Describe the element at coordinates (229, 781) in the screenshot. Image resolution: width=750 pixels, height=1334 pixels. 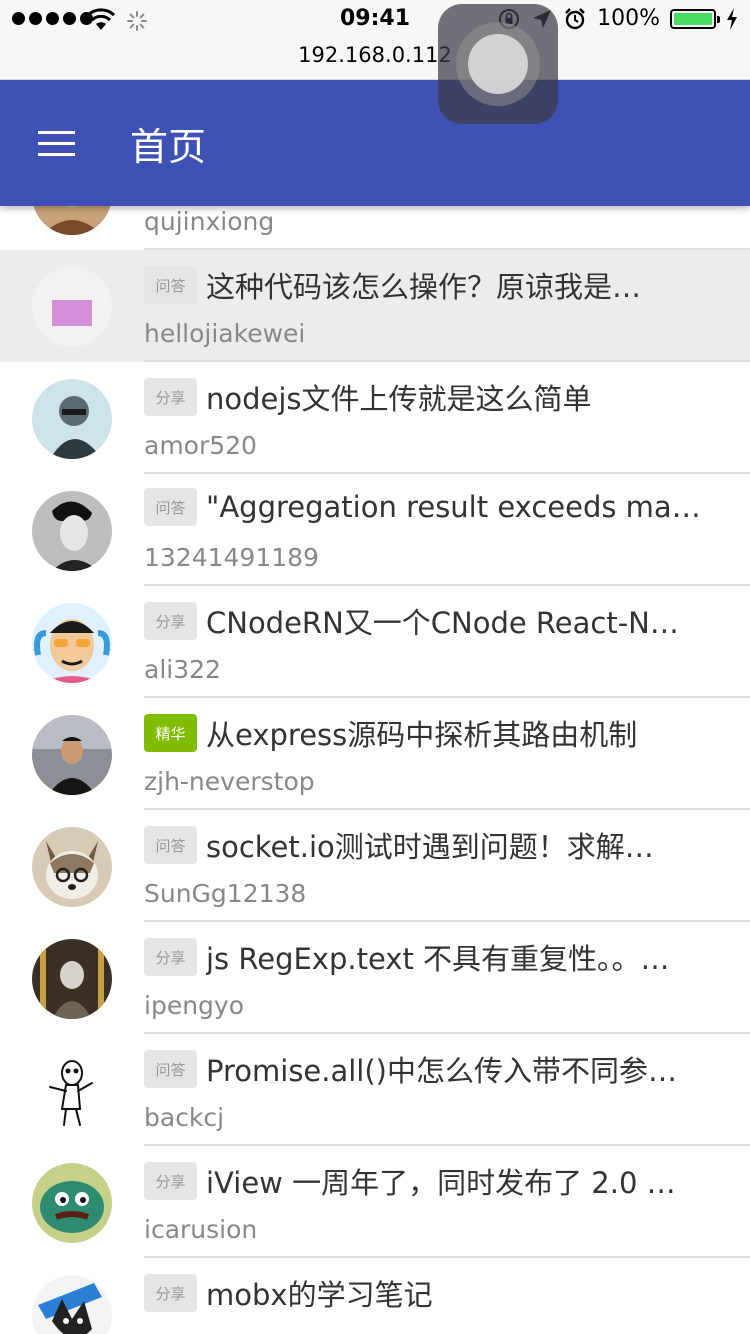
I see `topic-author: zjh-neverstop` at that location.